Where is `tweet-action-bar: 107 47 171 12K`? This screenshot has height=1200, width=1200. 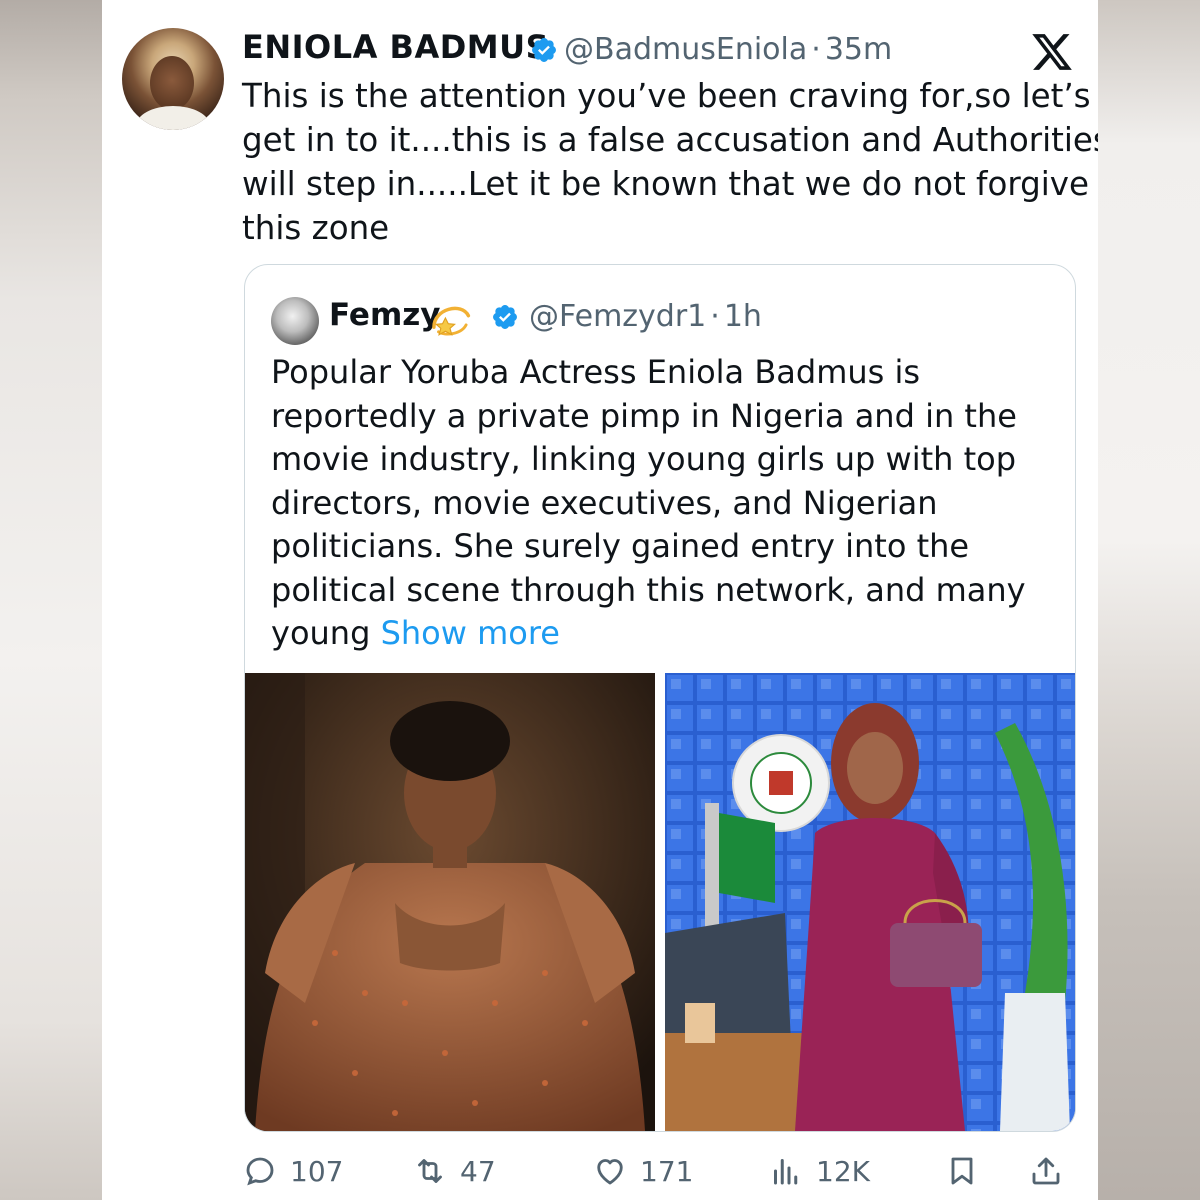
tweet-action-bar: 107 47 171 12K is located at coordinates (662, 1171).